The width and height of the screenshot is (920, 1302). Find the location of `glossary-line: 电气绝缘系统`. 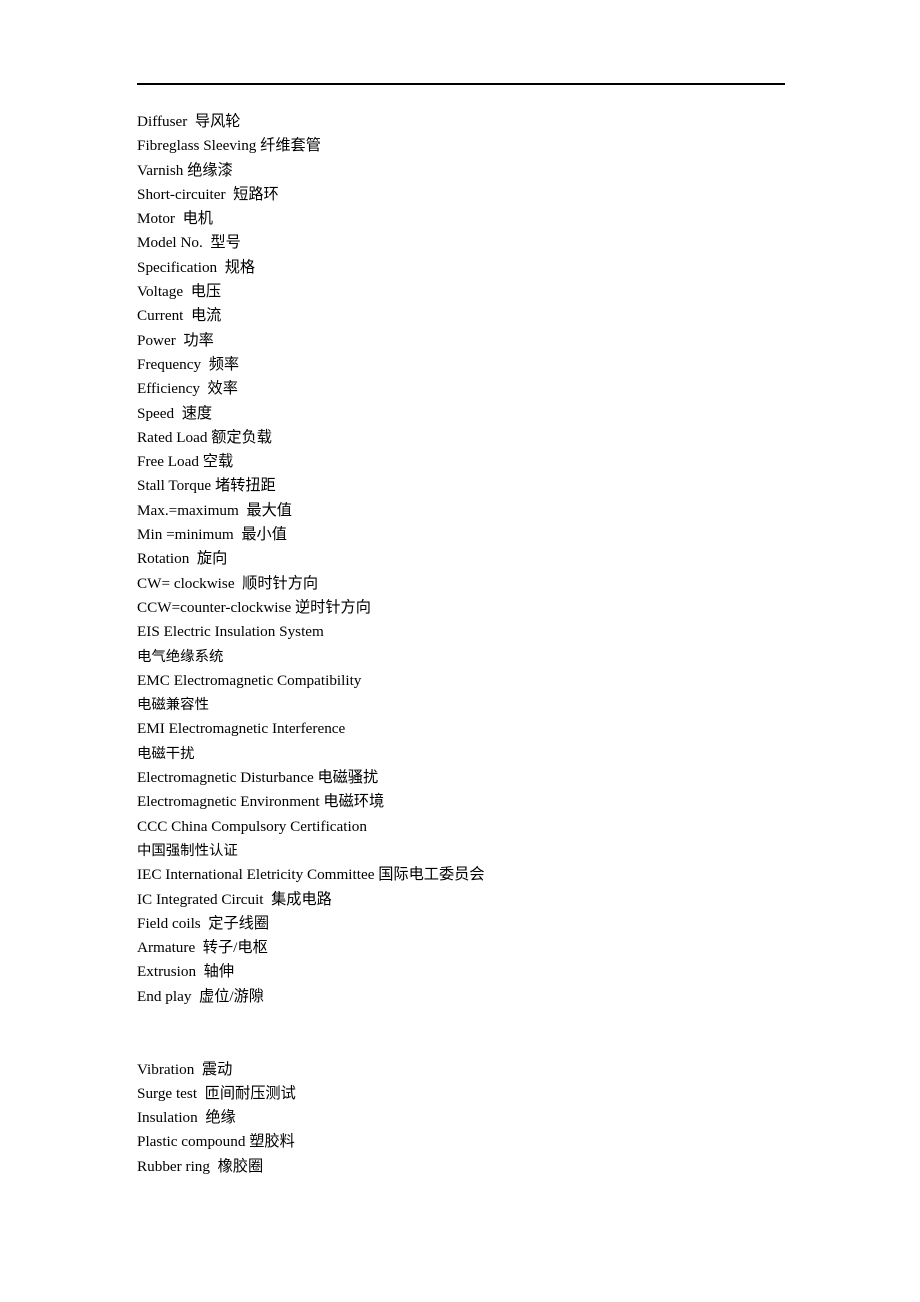

glossary-line: 电气绝缘系统 is located at coordinates (180, 656).